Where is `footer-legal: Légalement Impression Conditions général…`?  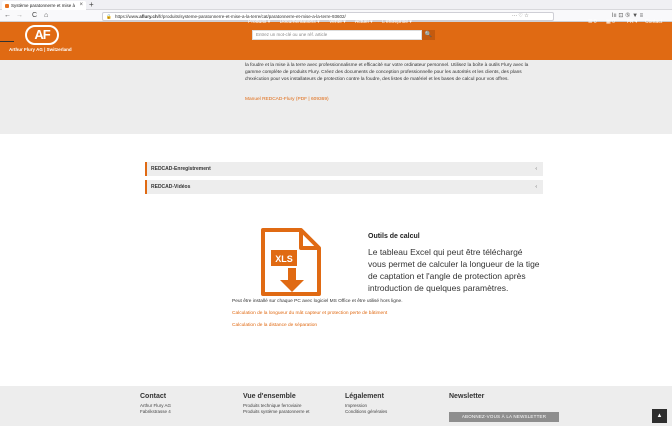
footer-legal: Légalement Impression Conditions général… is located at coordinates (366, 404).